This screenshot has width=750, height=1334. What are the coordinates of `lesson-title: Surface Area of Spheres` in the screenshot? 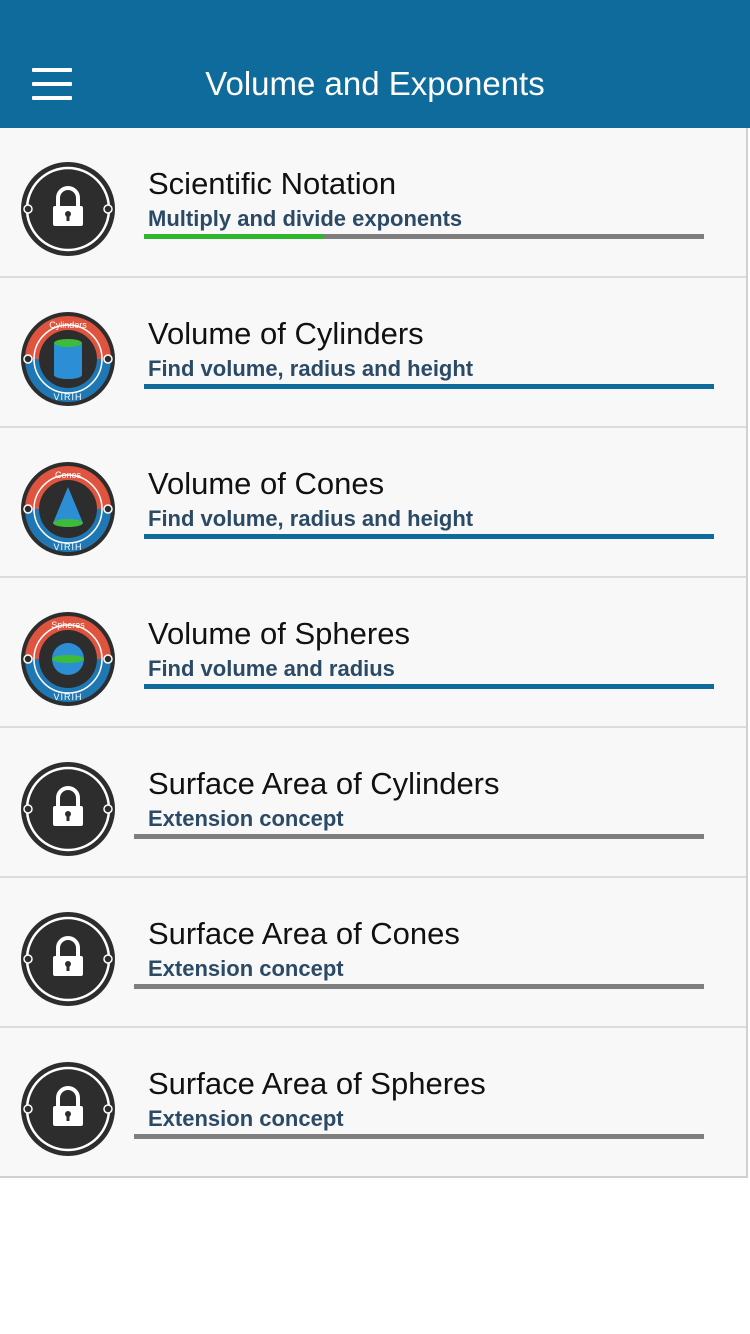 It's located at (317, 1083).